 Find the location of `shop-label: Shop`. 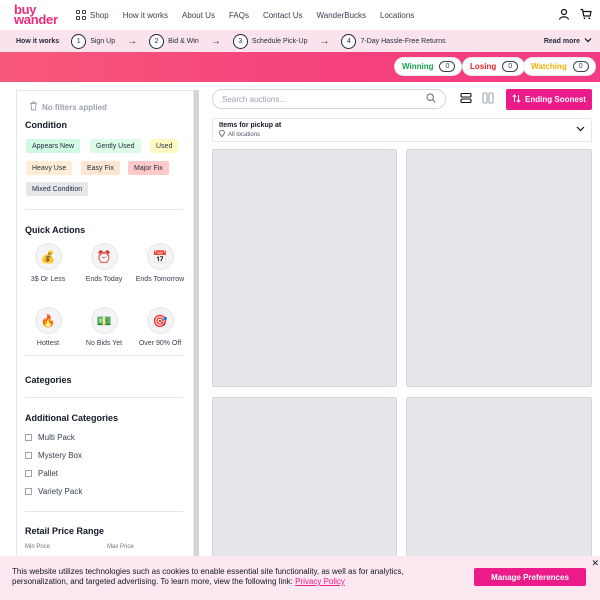

shop-label: Shop is located at coordinates (99, 15).